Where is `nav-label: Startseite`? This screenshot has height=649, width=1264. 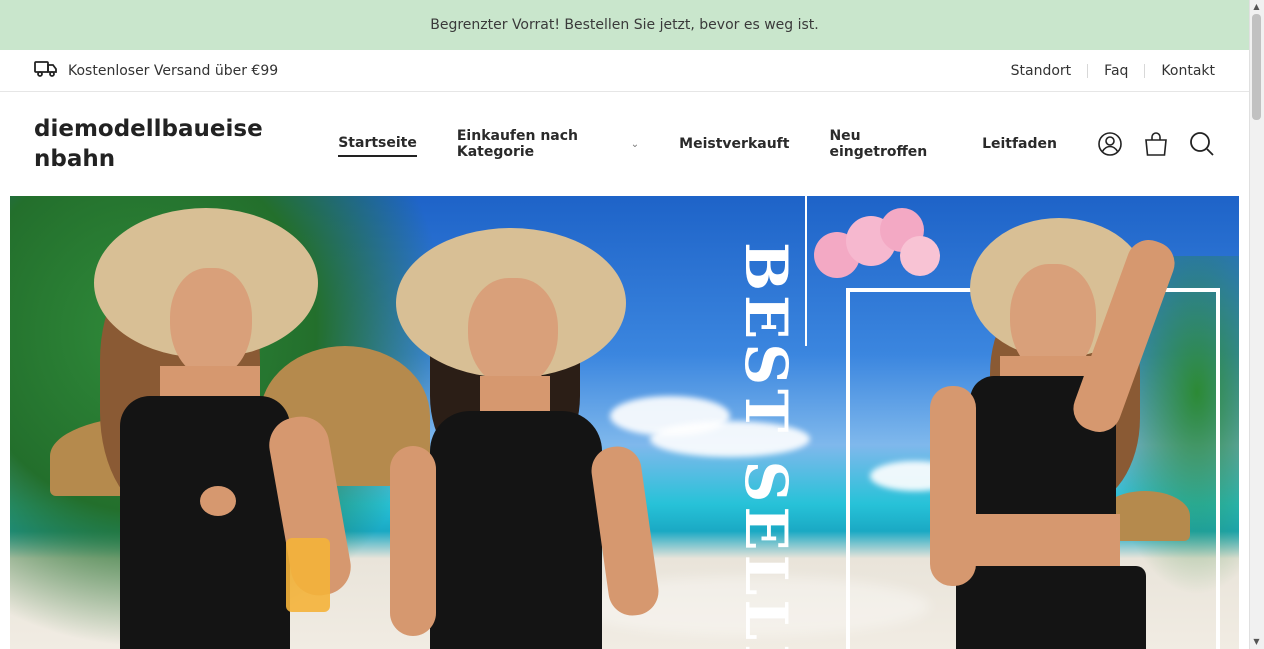 nav-label: Startseite is located at coordinates (377, 143).